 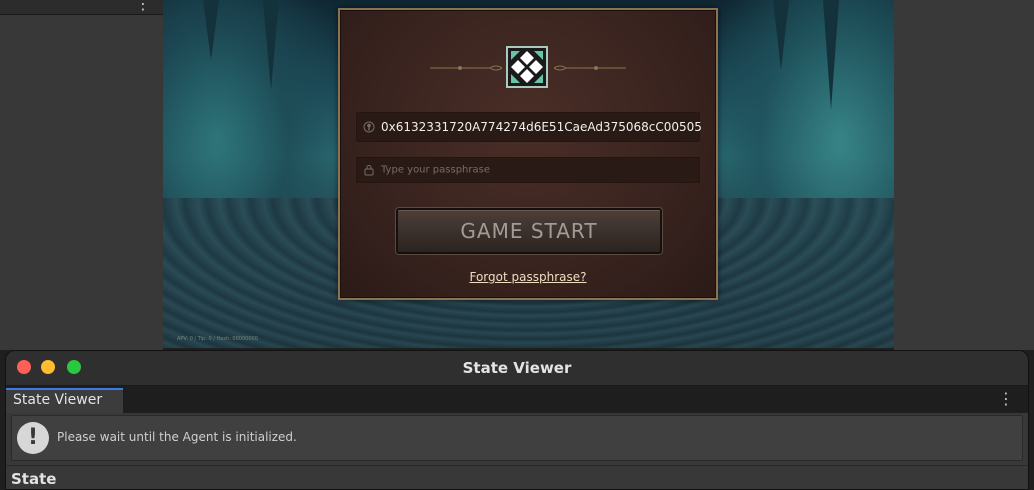 What do you see at coordinates (81, 175) in the screenshot?
I see `left-editor-panel: ⋮` at bounding box center [81, 175].